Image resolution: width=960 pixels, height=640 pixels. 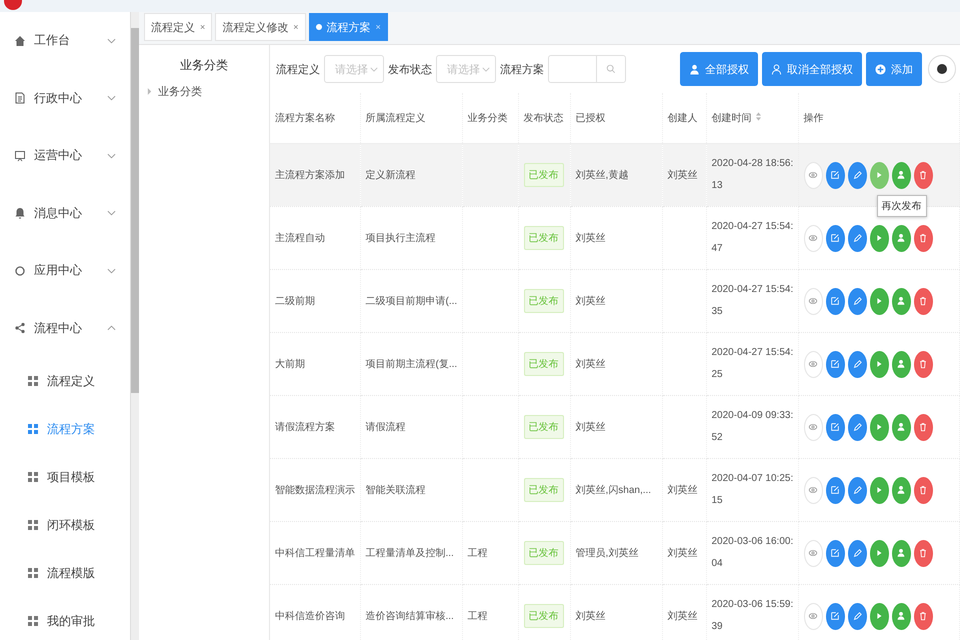 I want to click on search-field, so click(x=587, y=69).